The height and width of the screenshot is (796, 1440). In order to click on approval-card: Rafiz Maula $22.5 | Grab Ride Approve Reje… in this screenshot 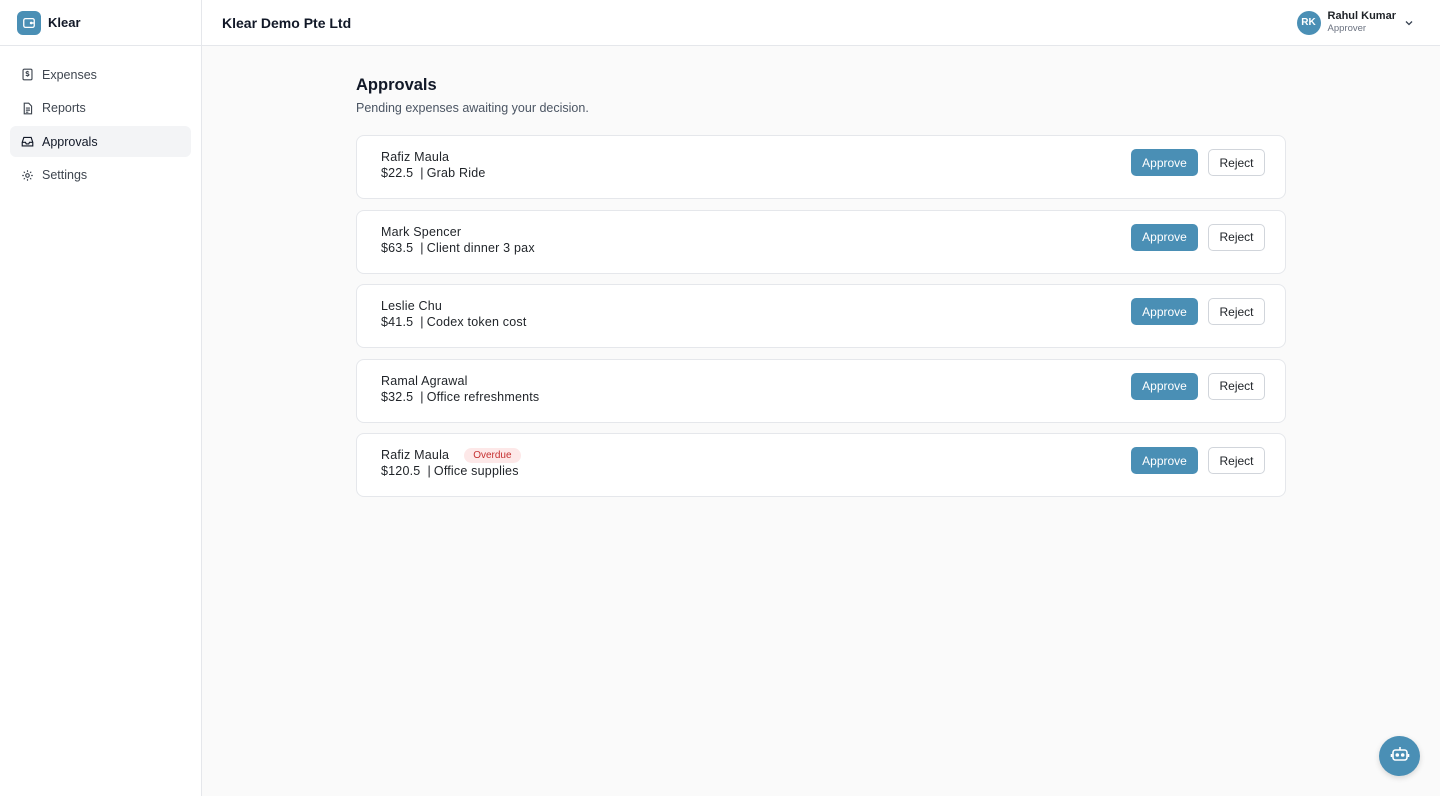, I will do `click(821, 167)`.